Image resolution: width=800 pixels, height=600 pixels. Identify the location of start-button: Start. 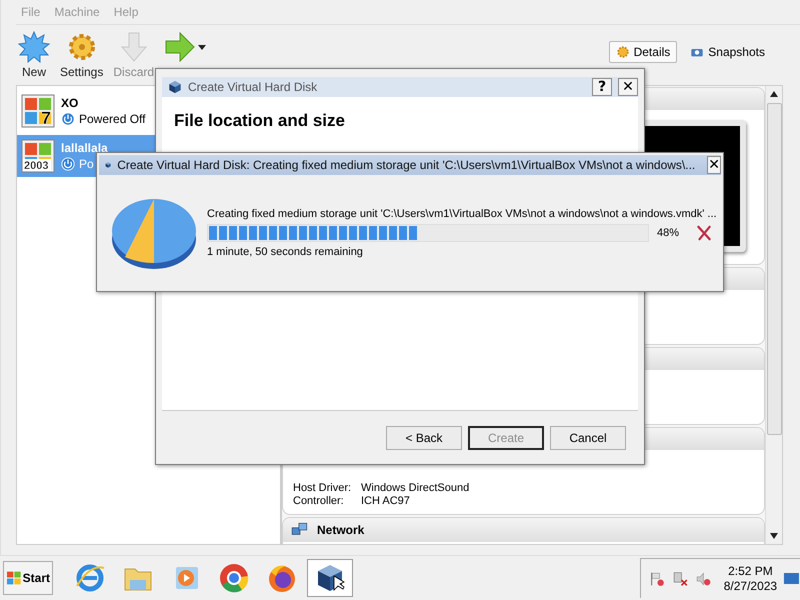
(28, 578).